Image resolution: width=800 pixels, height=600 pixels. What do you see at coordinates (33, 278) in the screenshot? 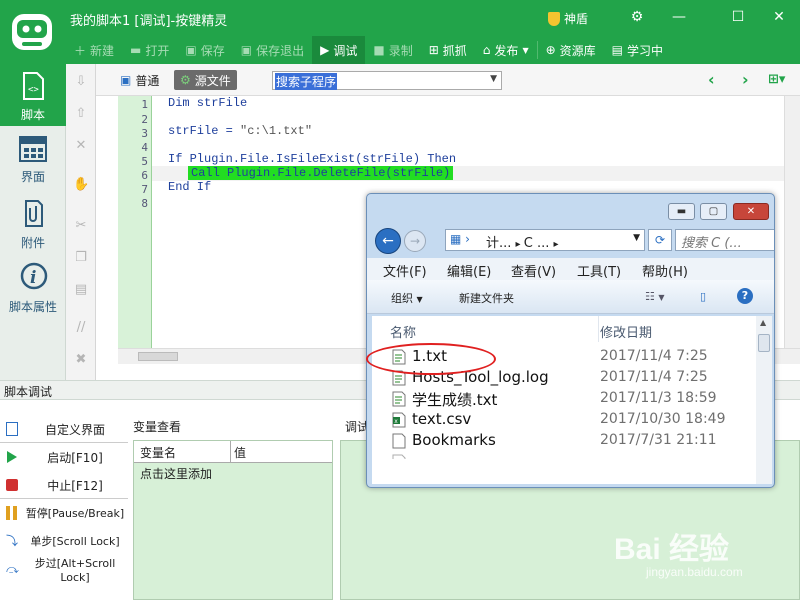
I see `svg-text: i` at bounding box center [33, 278].